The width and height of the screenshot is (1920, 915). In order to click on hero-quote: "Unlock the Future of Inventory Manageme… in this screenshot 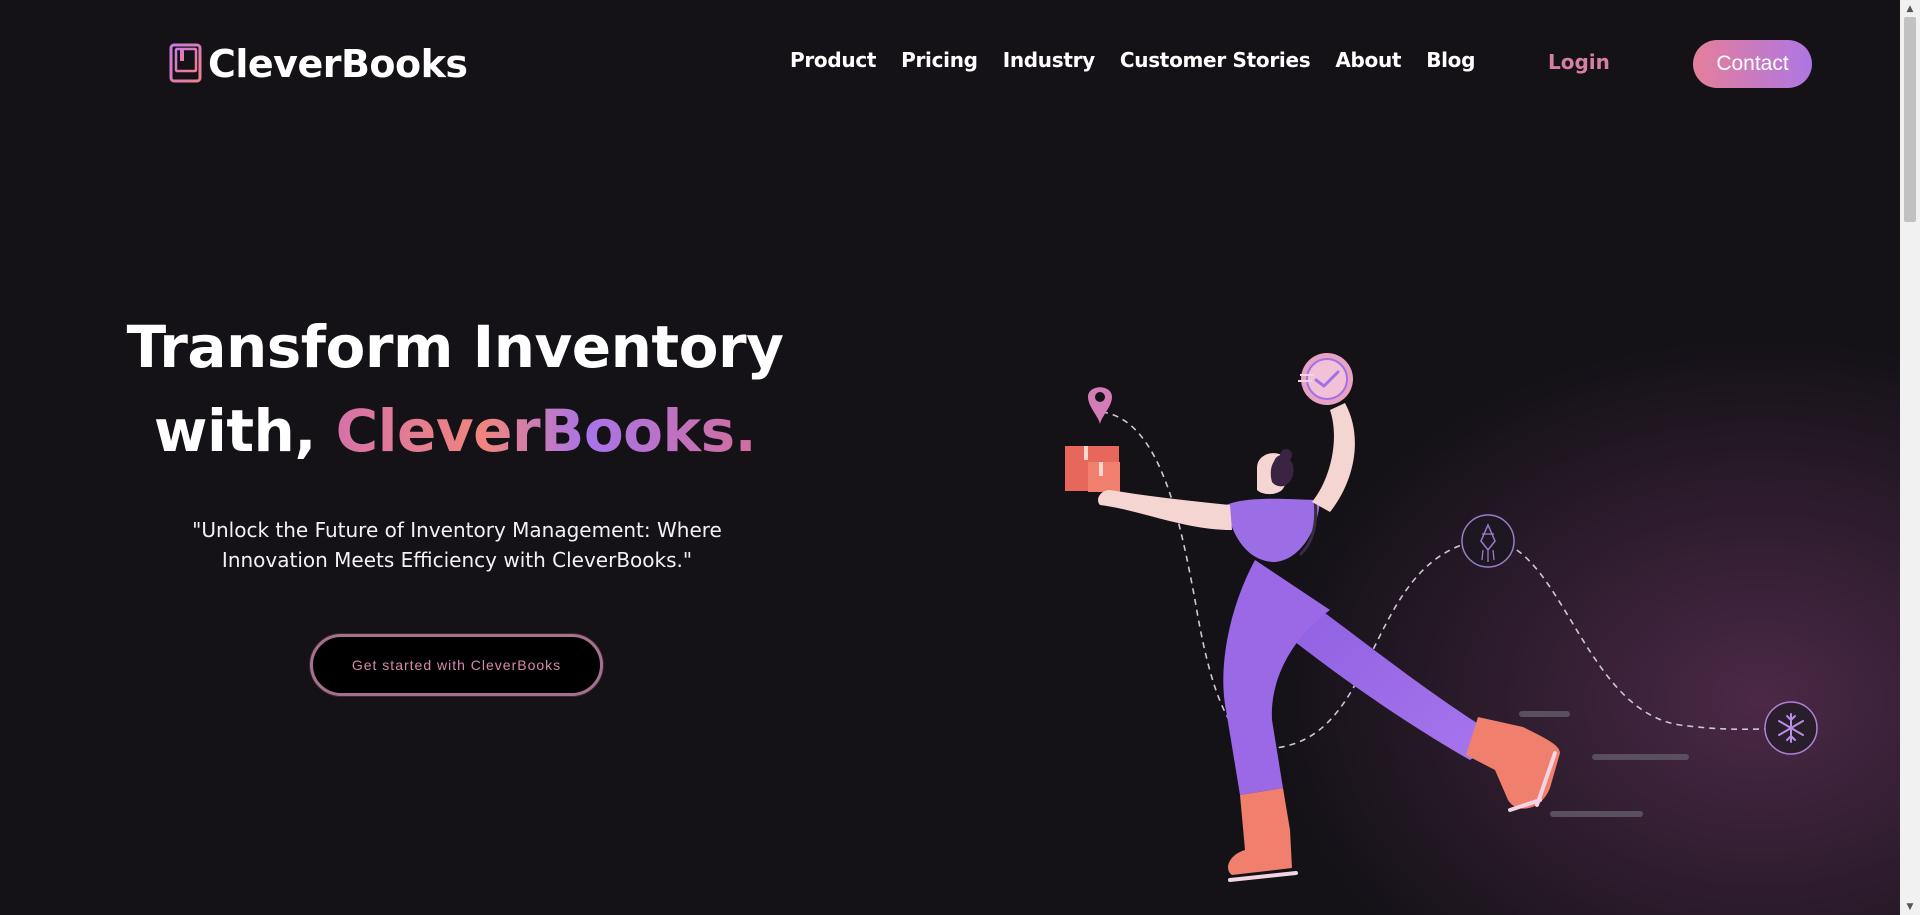, I will do `click(457, 545)`.